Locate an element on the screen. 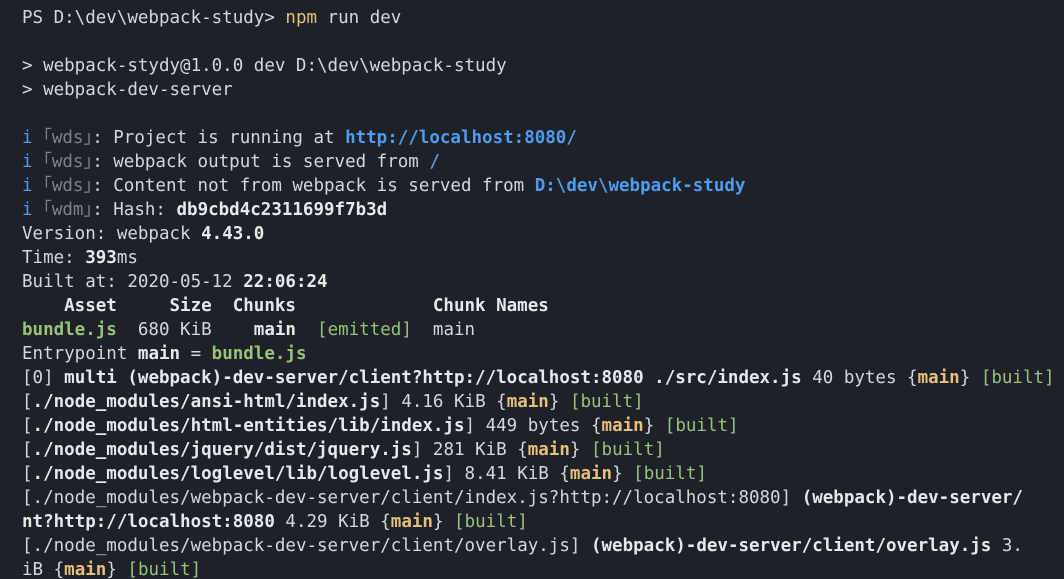 This screenshot has height=579, width=1064. hash-value: db9cbd4c2311699f7b3d is located at coordinates (282, 210).